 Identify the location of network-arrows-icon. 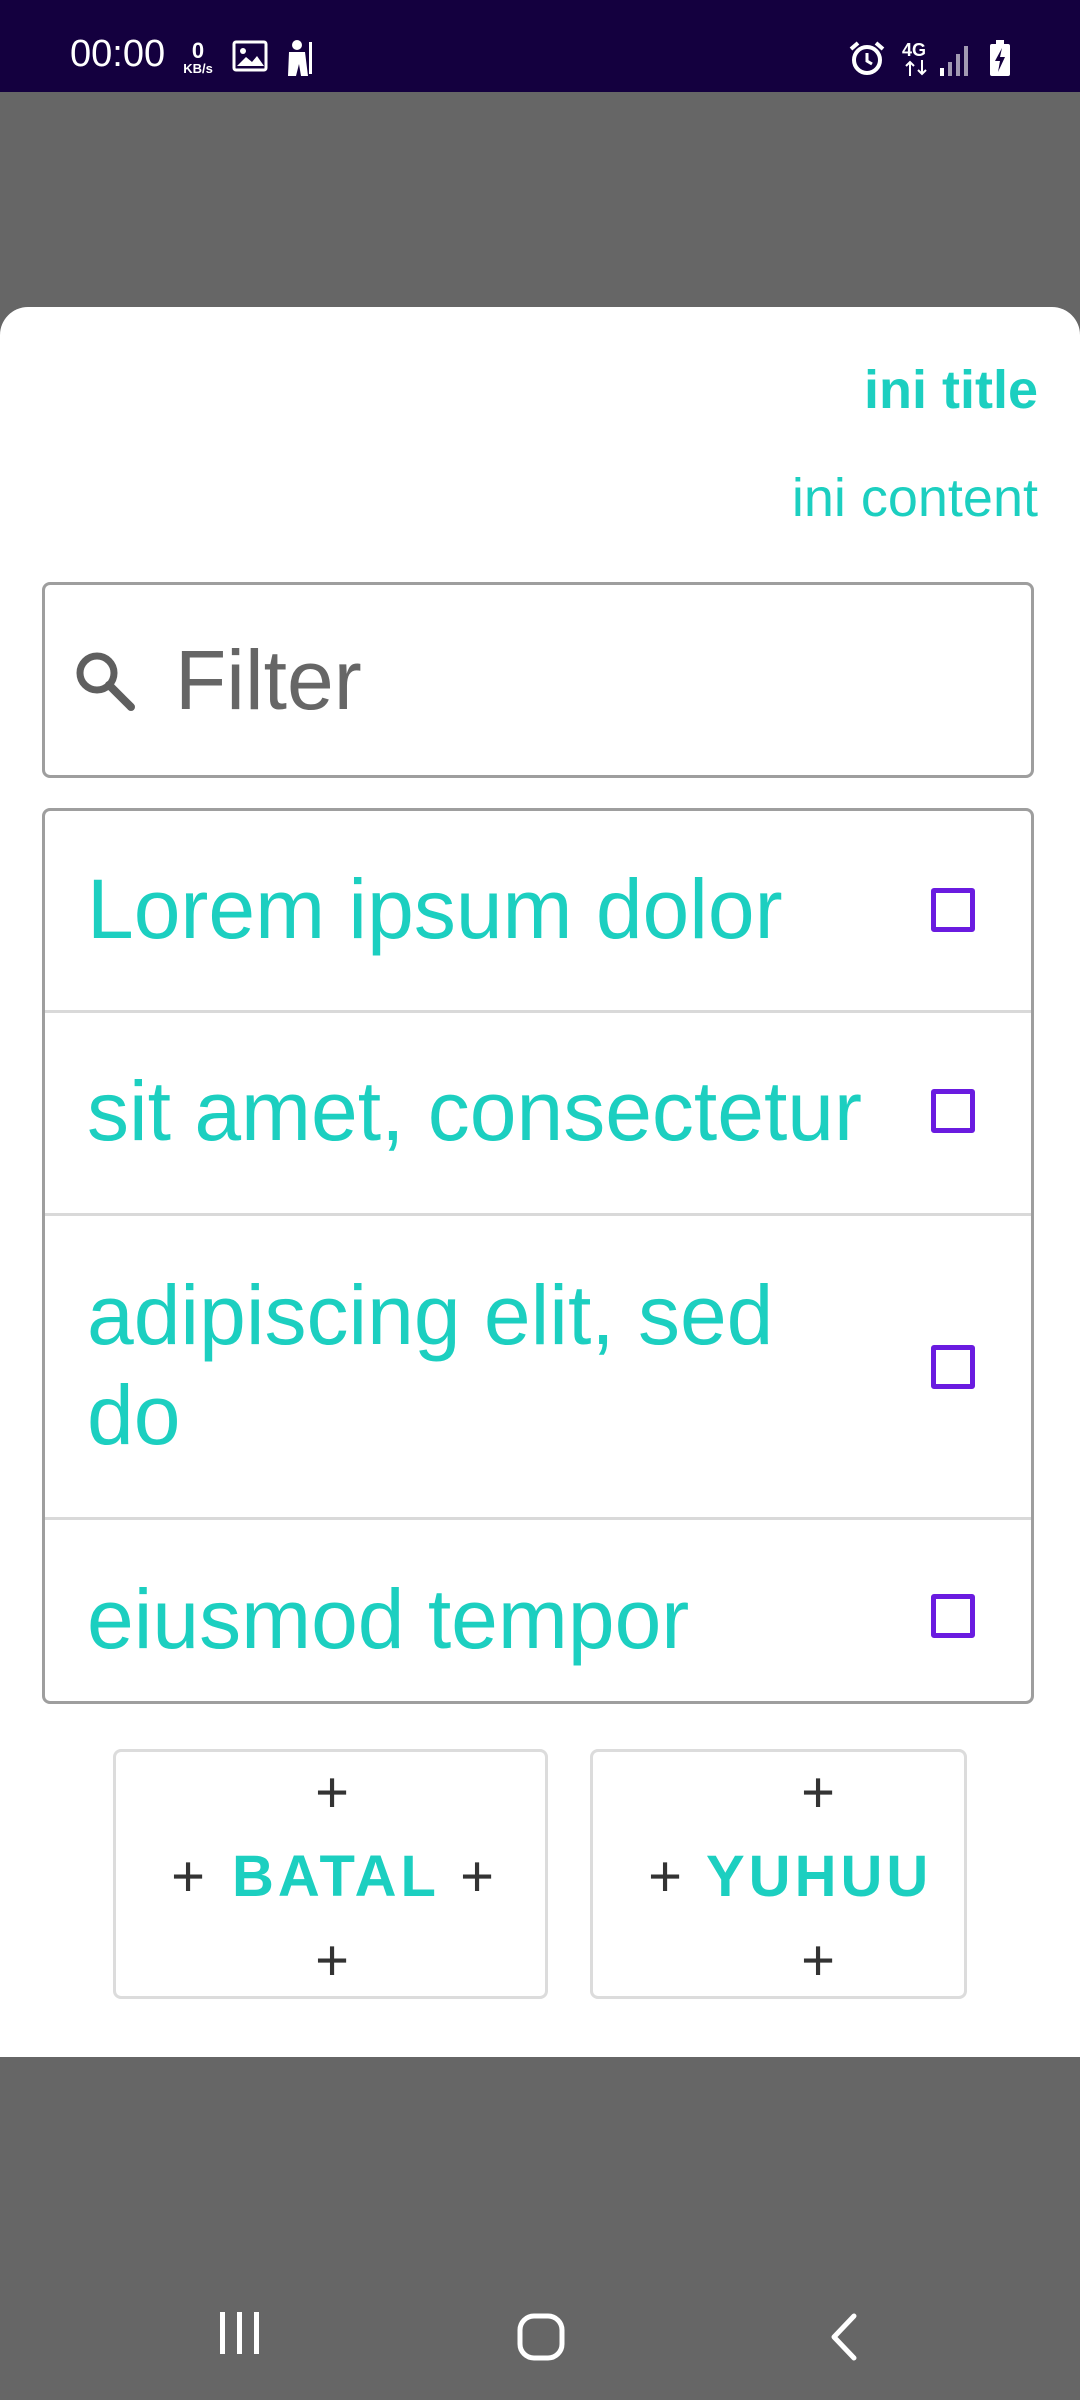
(916, 68).